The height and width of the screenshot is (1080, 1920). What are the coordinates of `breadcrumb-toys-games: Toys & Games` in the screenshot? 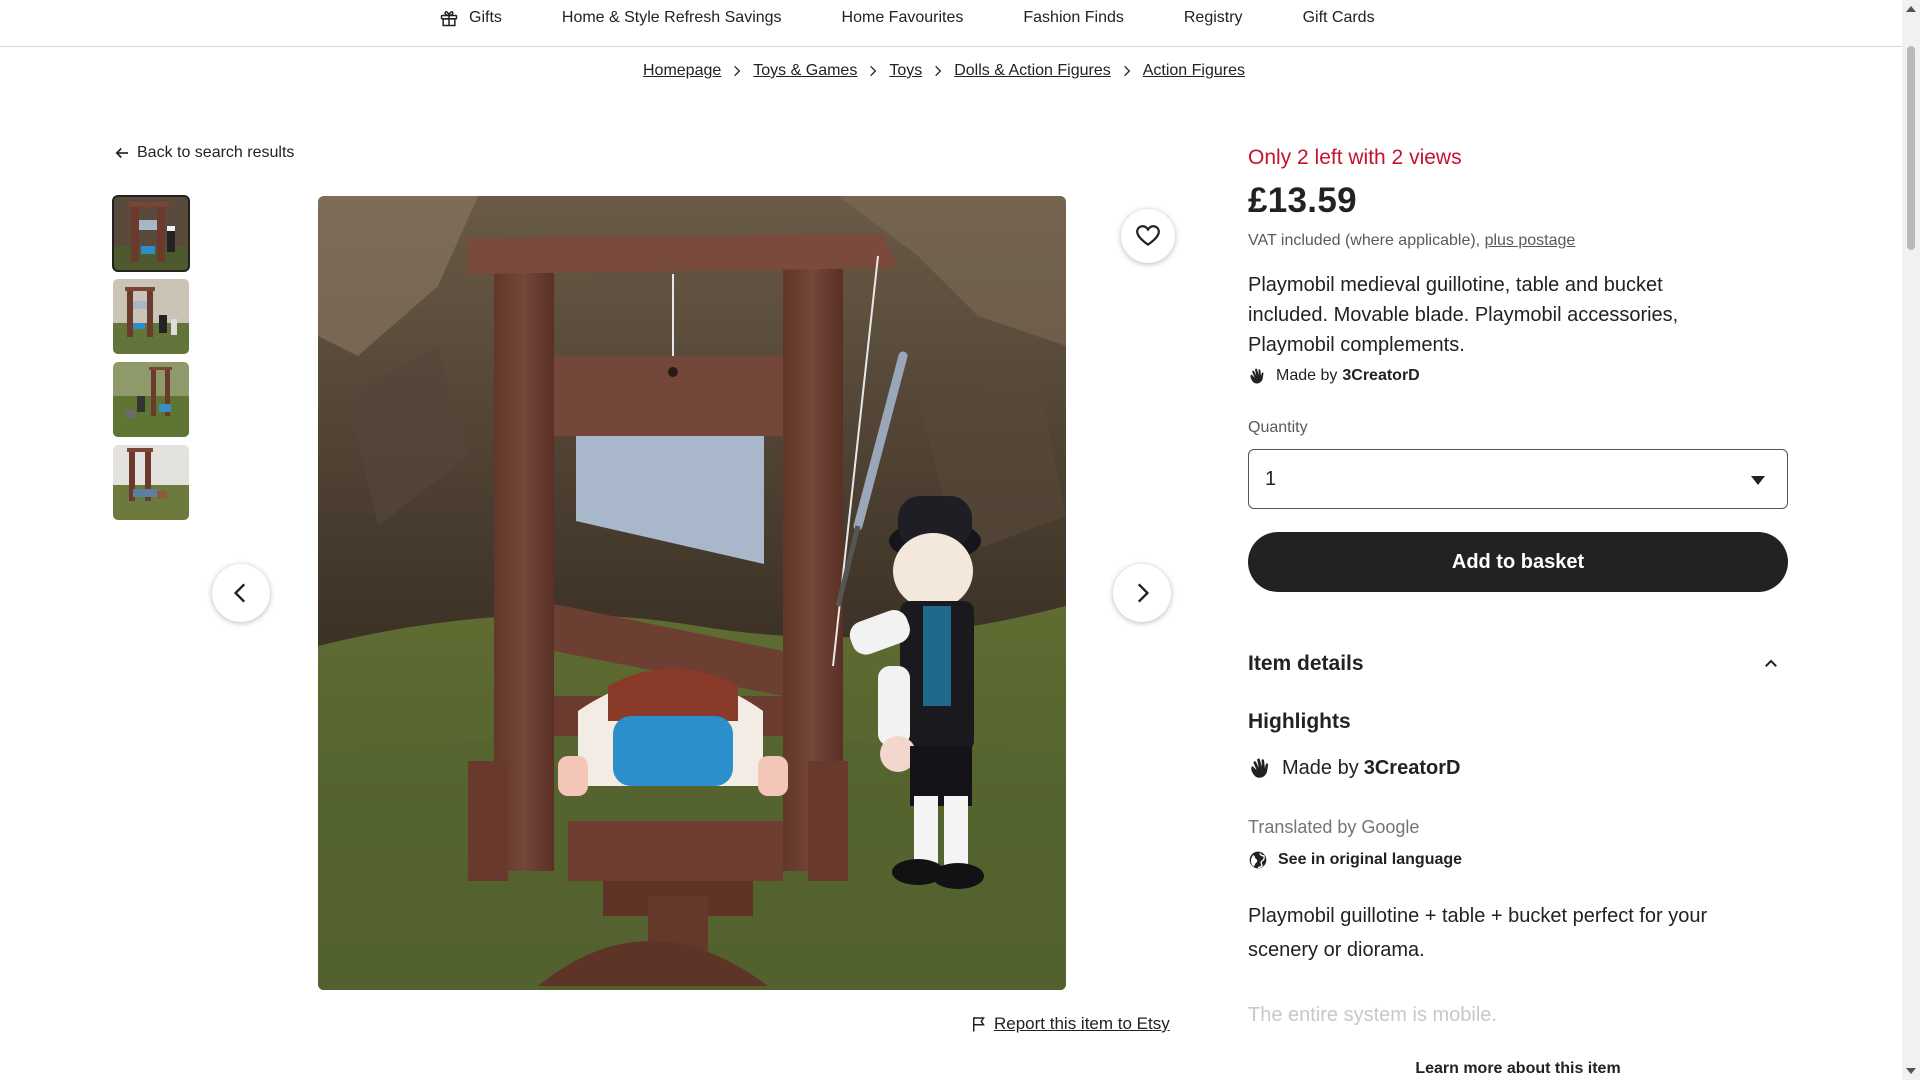 It's located at (805, 71).